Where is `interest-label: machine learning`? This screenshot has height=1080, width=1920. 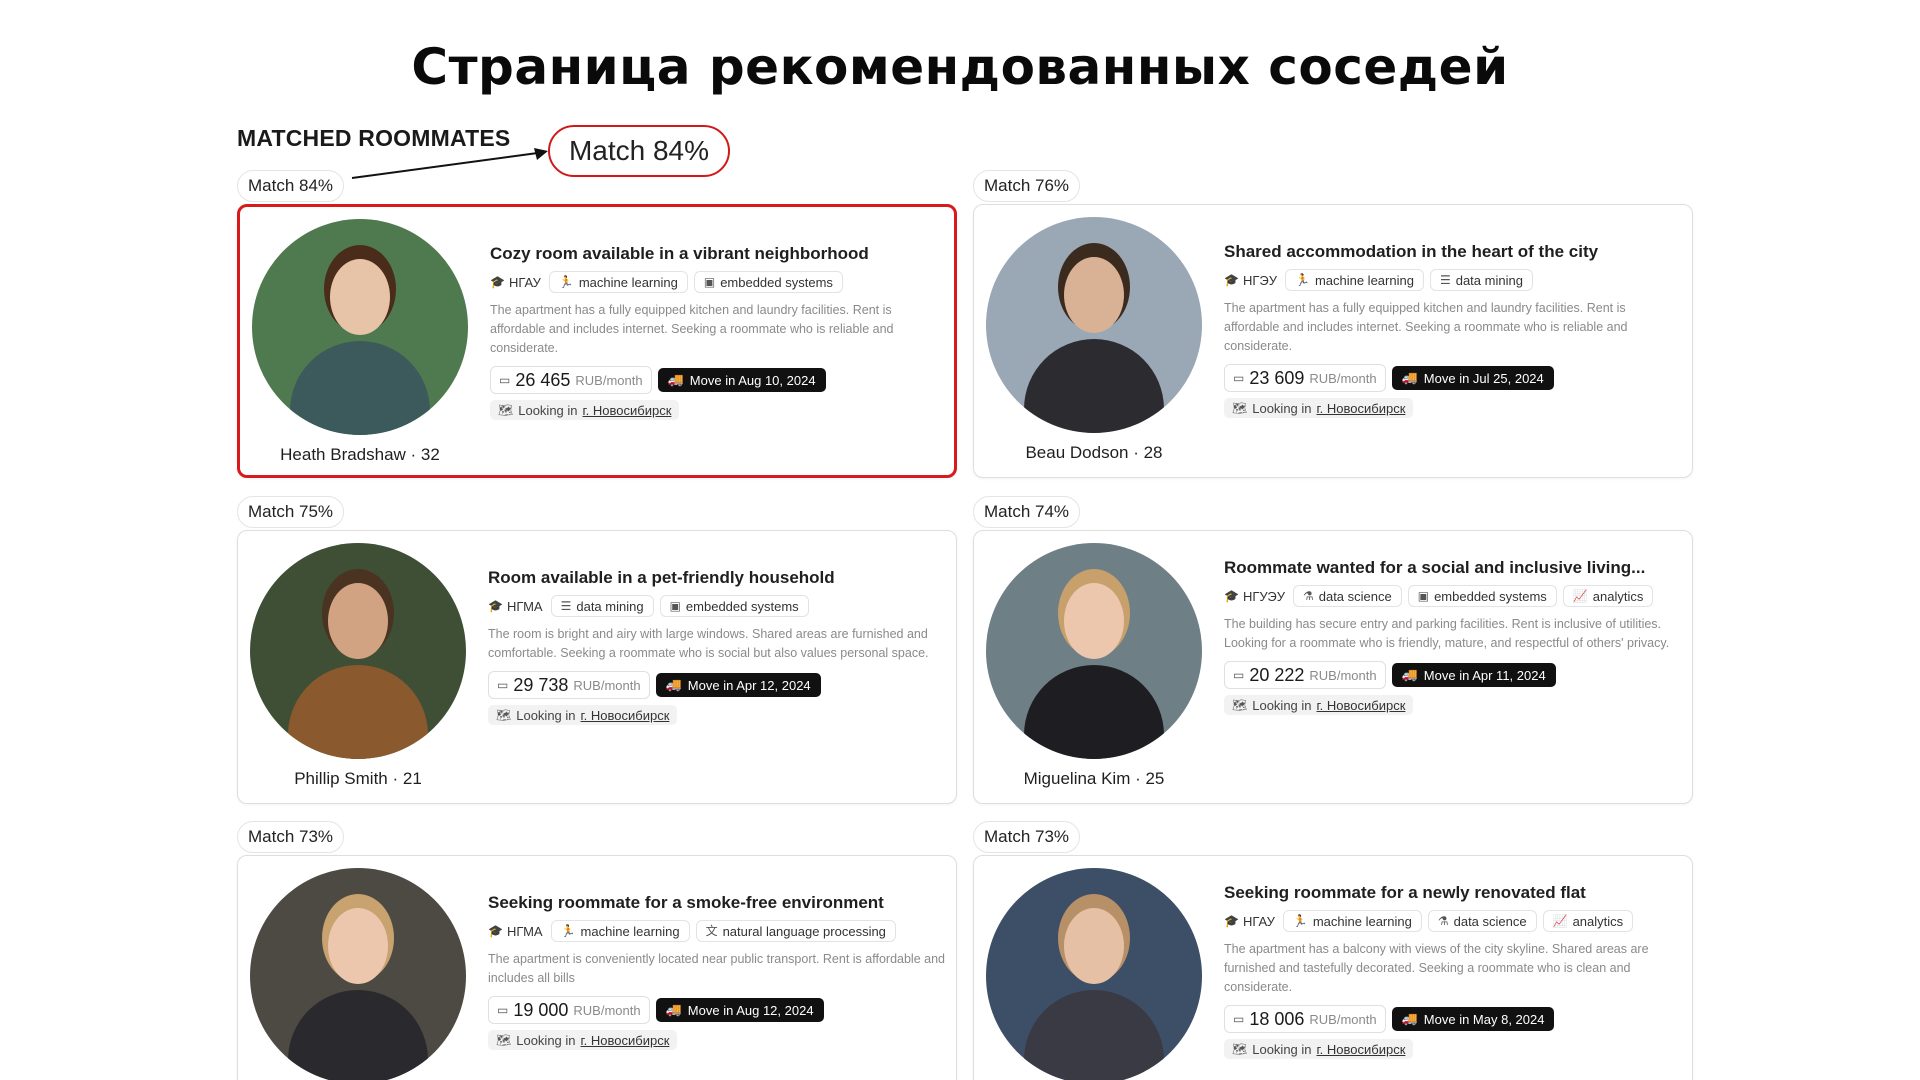 interest-label: machine learning is located at coordinates (1362, 921).